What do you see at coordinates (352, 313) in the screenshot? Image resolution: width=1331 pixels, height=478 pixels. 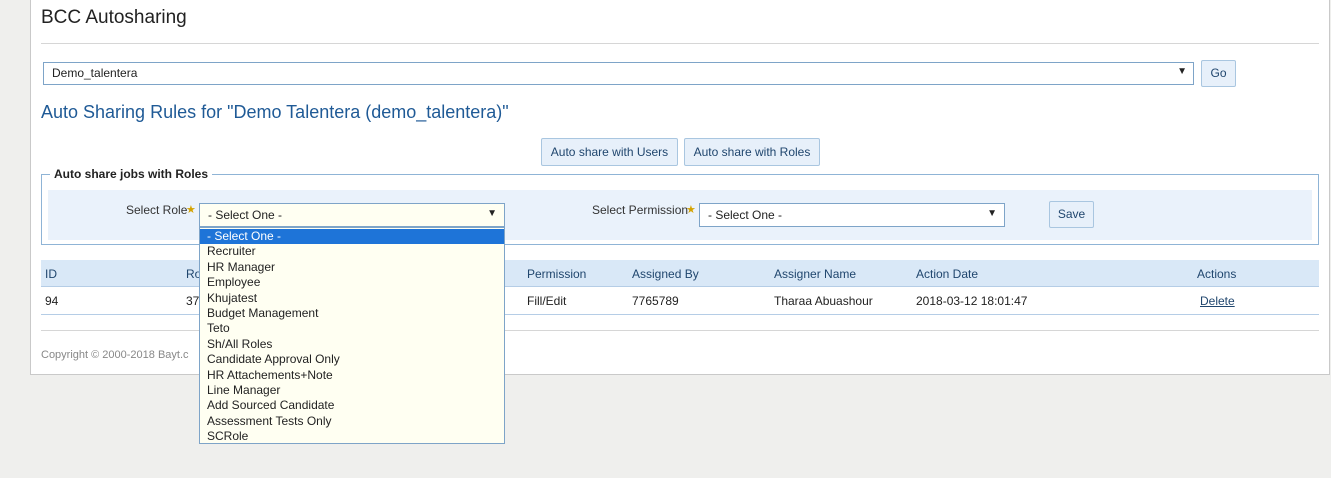 I see `role-option: Budget Management` at bounding box center [352, 313].